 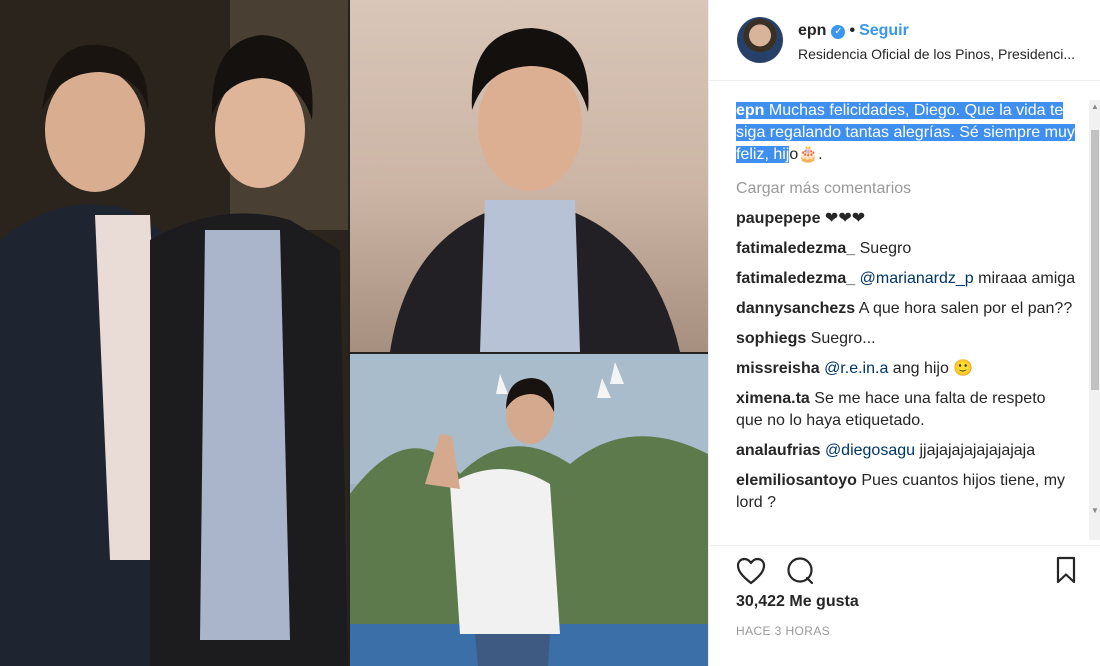 What do you see at coordinates (917, 278) in the screenshot?
I see `comment-mention: @marianardz_p` at bounding box center [917, 278].